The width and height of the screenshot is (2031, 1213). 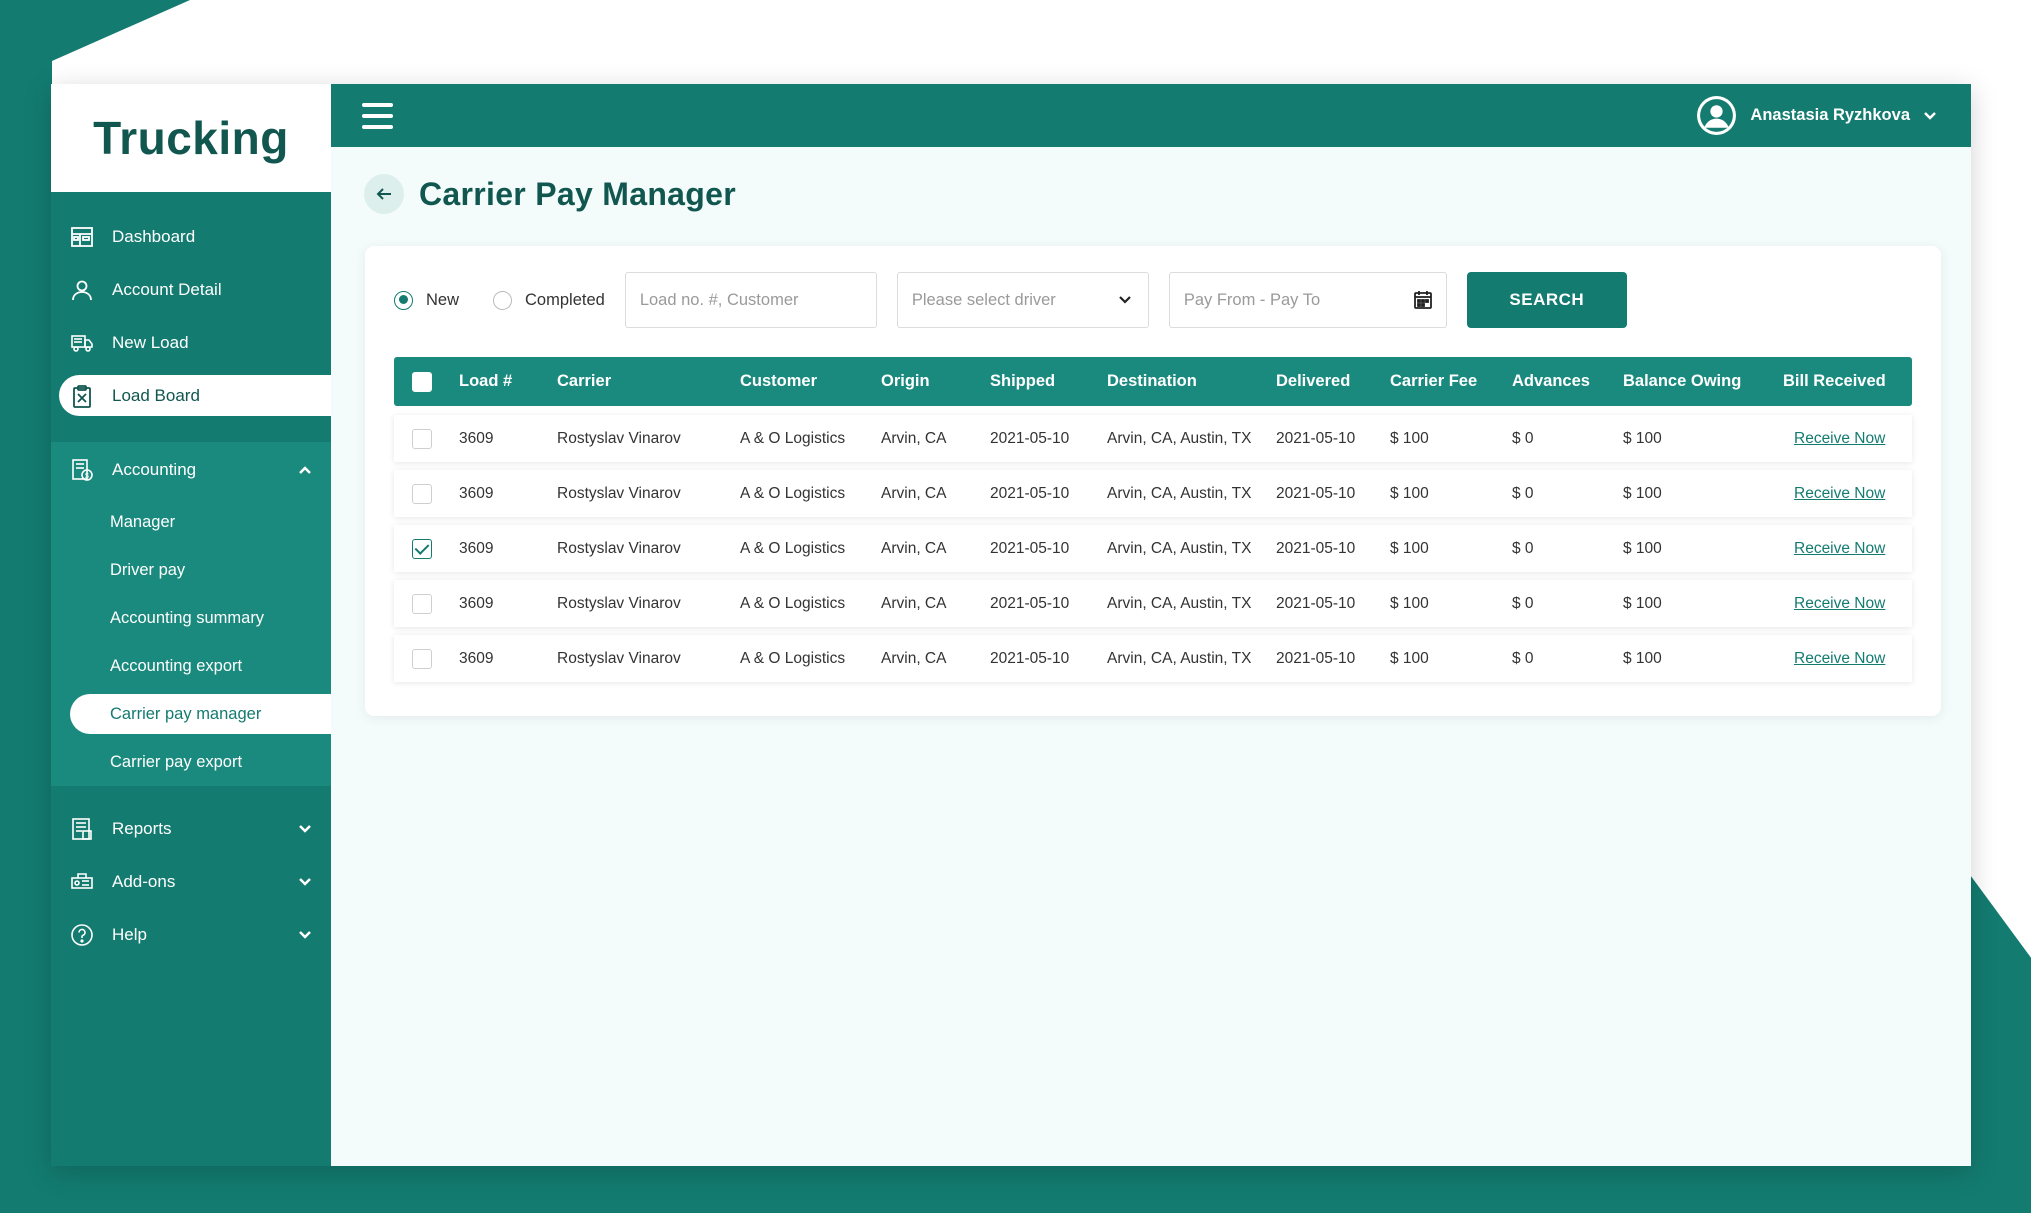 I want to click on sidebar-item-label: New Load, so click(x=150, y=342).